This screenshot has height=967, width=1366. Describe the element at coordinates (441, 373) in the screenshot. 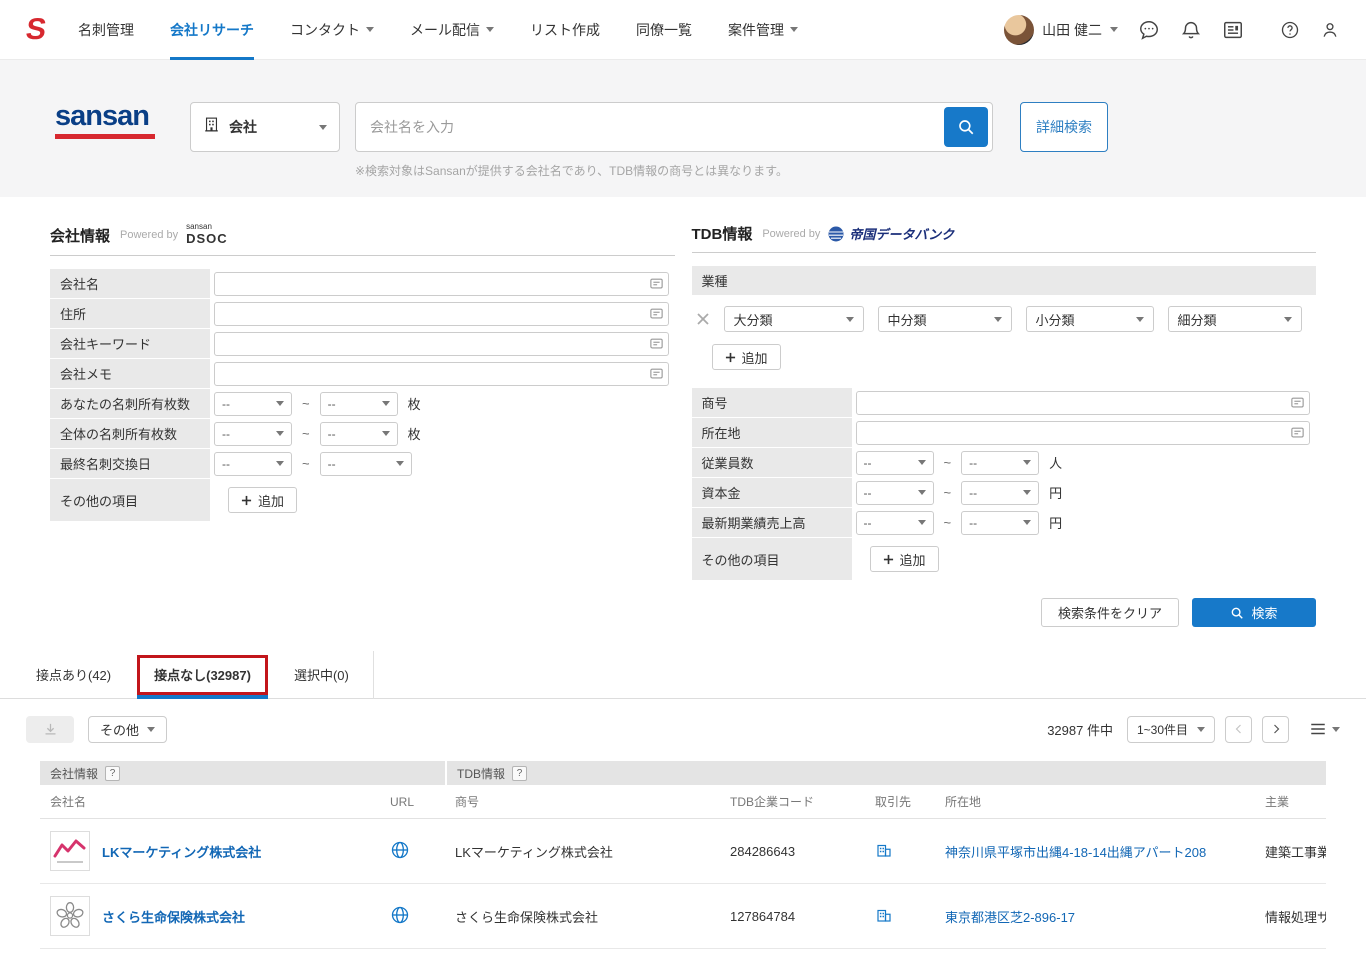

I see `memo-input` at that location.